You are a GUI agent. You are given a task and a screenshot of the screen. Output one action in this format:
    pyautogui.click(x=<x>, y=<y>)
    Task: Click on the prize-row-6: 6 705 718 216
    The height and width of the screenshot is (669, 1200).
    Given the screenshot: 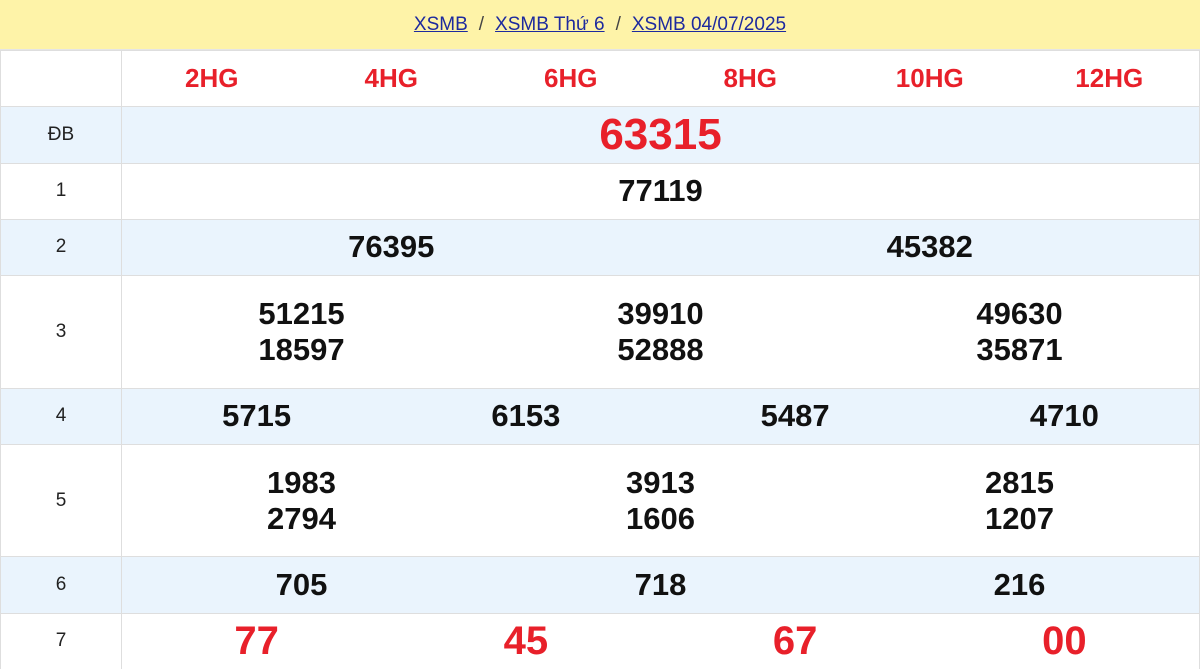 What is the action you would take?
    pyautogui.click(x=600, y=585)
    